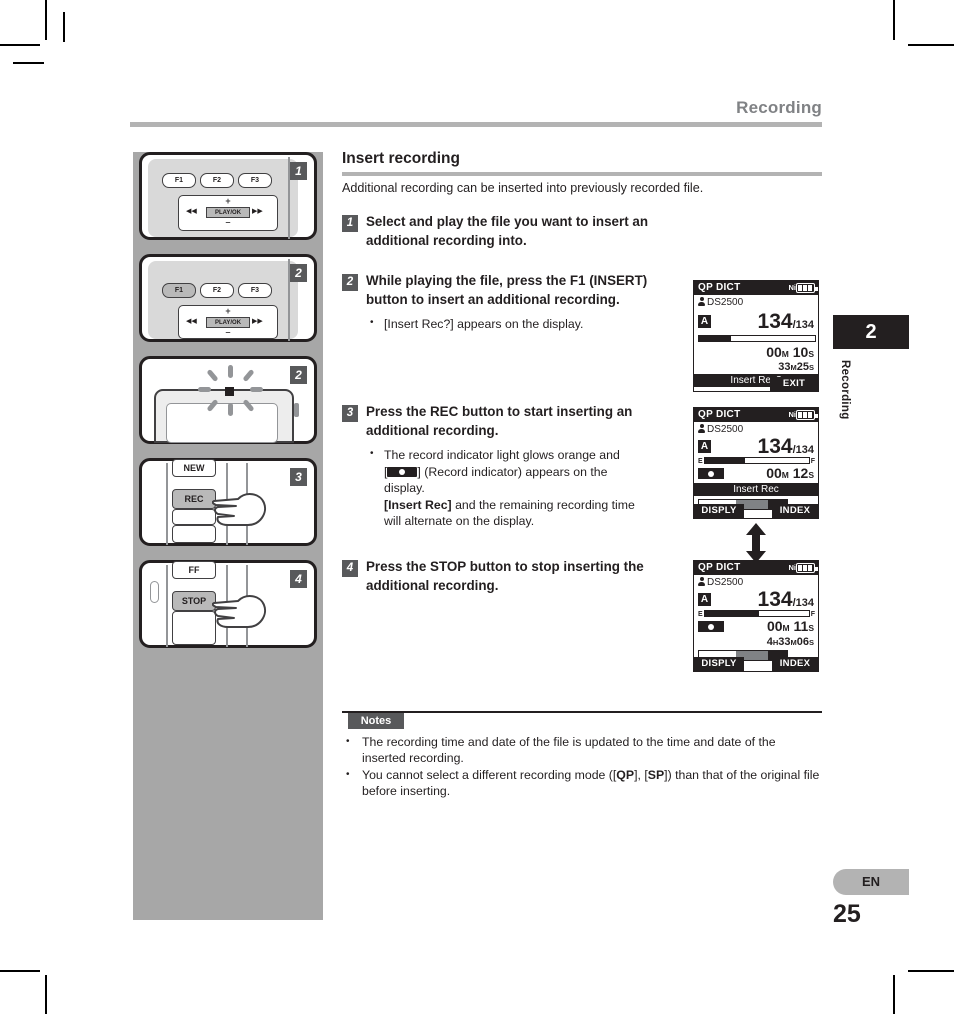 This screenshot has width=954, height=1014. Describe the element at coordinates (582, 712) in the screenshot. I see `notes-rule` at that location.